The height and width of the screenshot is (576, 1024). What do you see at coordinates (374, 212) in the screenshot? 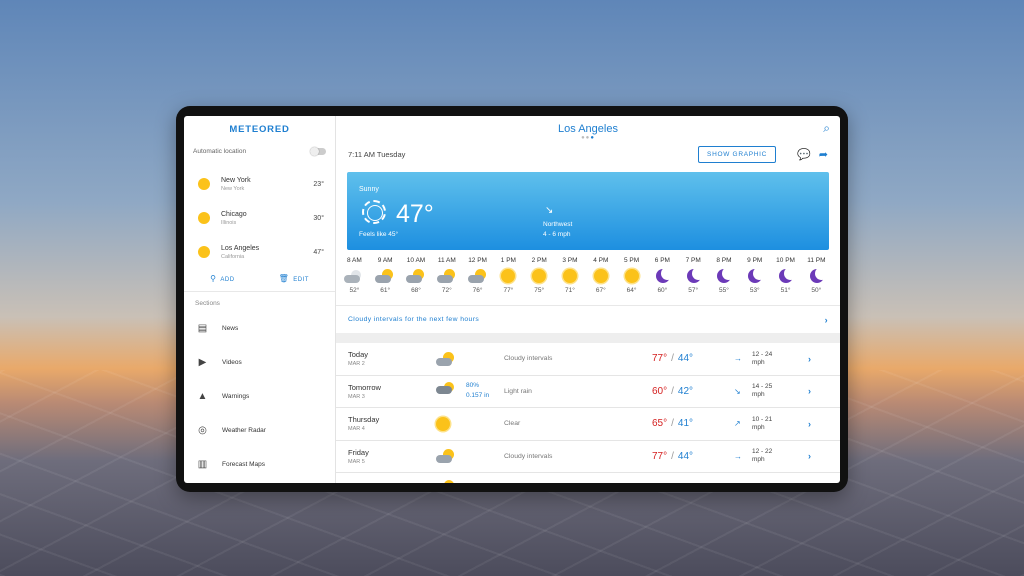
I see `sunny-icon` at bounding box center [374, 212].